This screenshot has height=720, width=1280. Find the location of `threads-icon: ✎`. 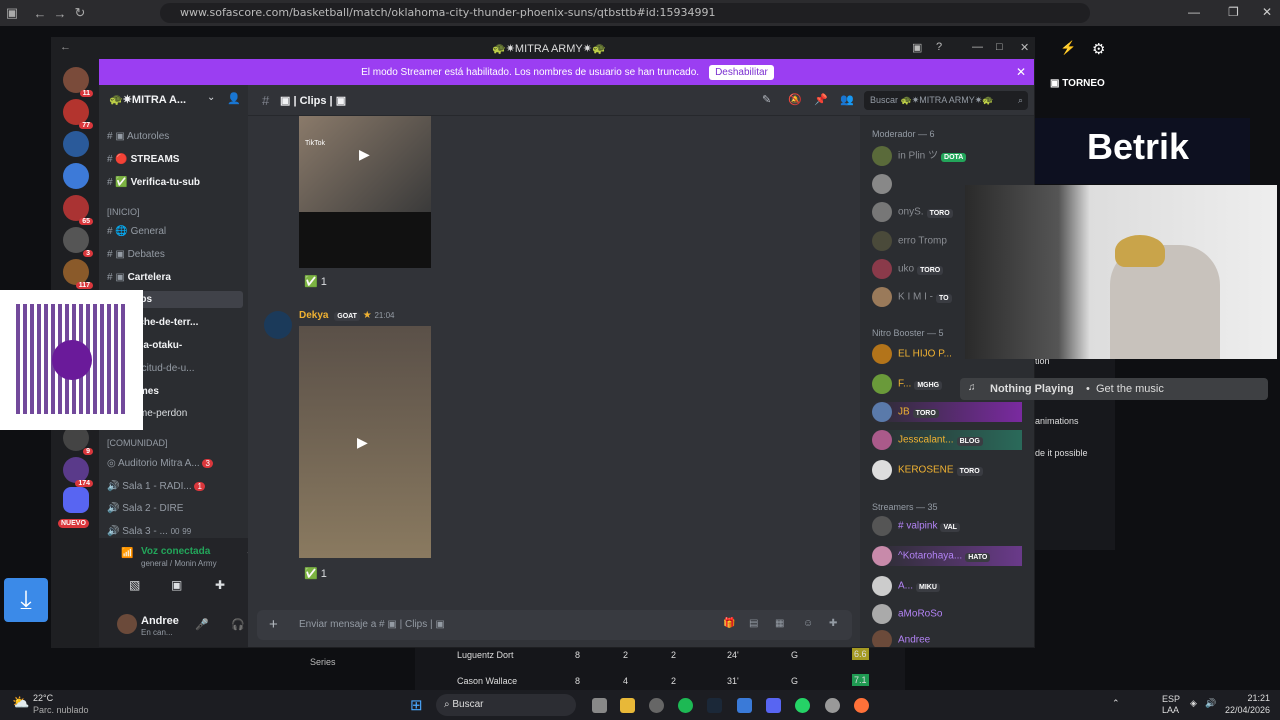

threads-icon: ✎ is located at coordinates (766, 99).